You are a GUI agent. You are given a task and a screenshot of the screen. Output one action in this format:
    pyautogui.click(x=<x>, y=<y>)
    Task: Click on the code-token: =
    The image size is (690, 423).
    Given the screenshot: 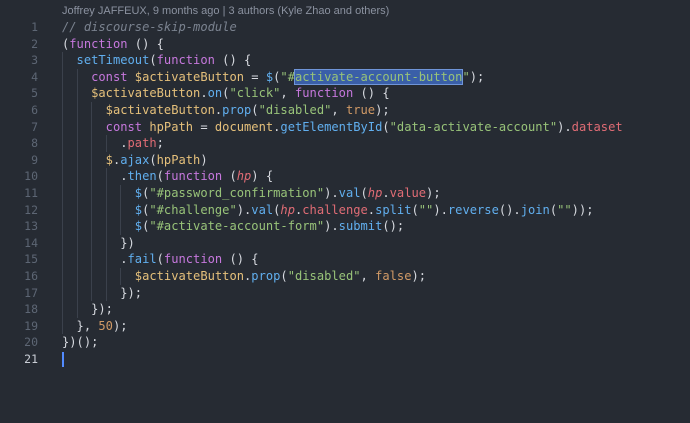 What is the action you would take?
    pyautogui.click(x=204, y=126)
    